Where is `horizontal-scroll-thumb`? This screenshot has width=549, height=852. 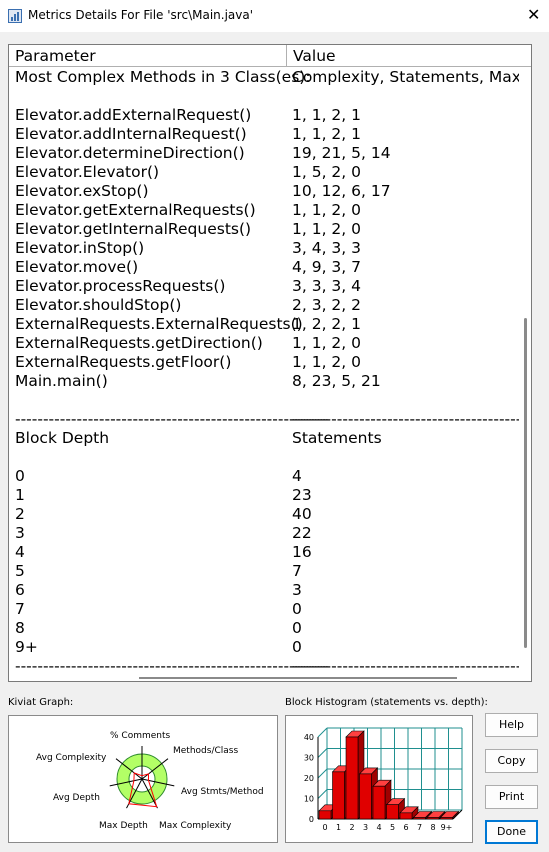
horizontal-scroll-thumb is located at coordinates (298, 678).